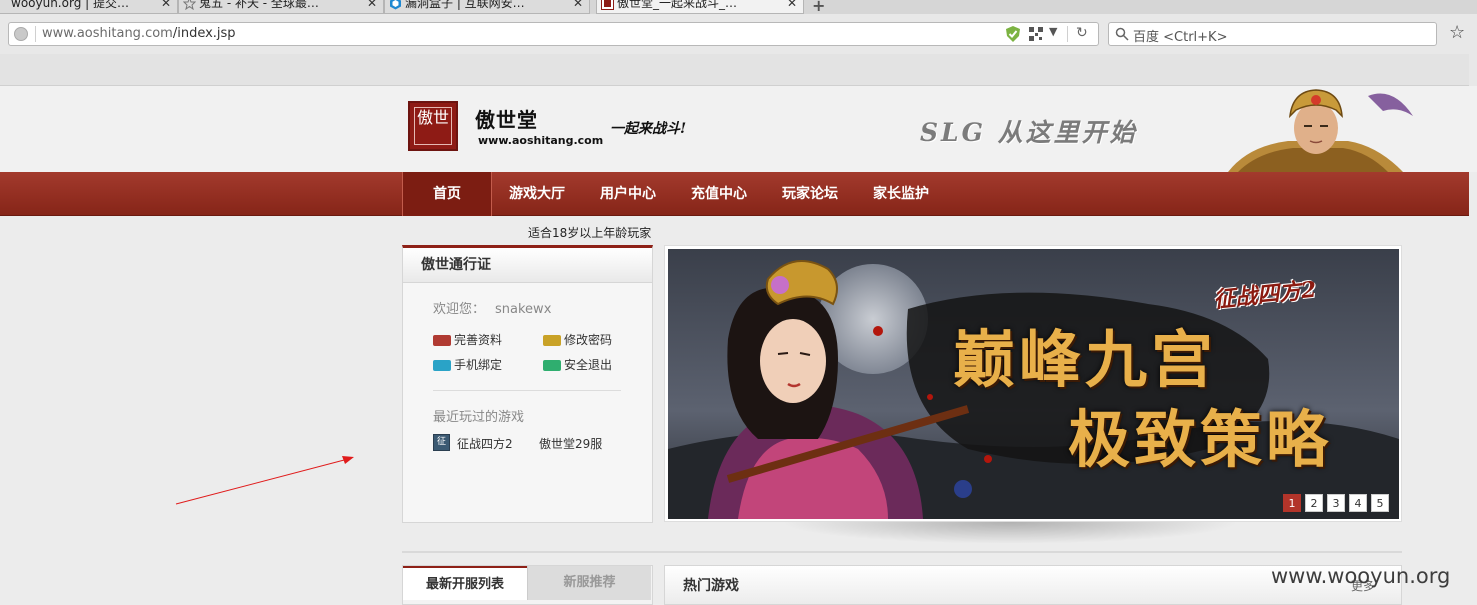 The image size is (1477, 605). What do you see at coordinates (506, 120) in the screenshot?
I see `brand-name: 傲世堂` at bounding box center [506, 120].